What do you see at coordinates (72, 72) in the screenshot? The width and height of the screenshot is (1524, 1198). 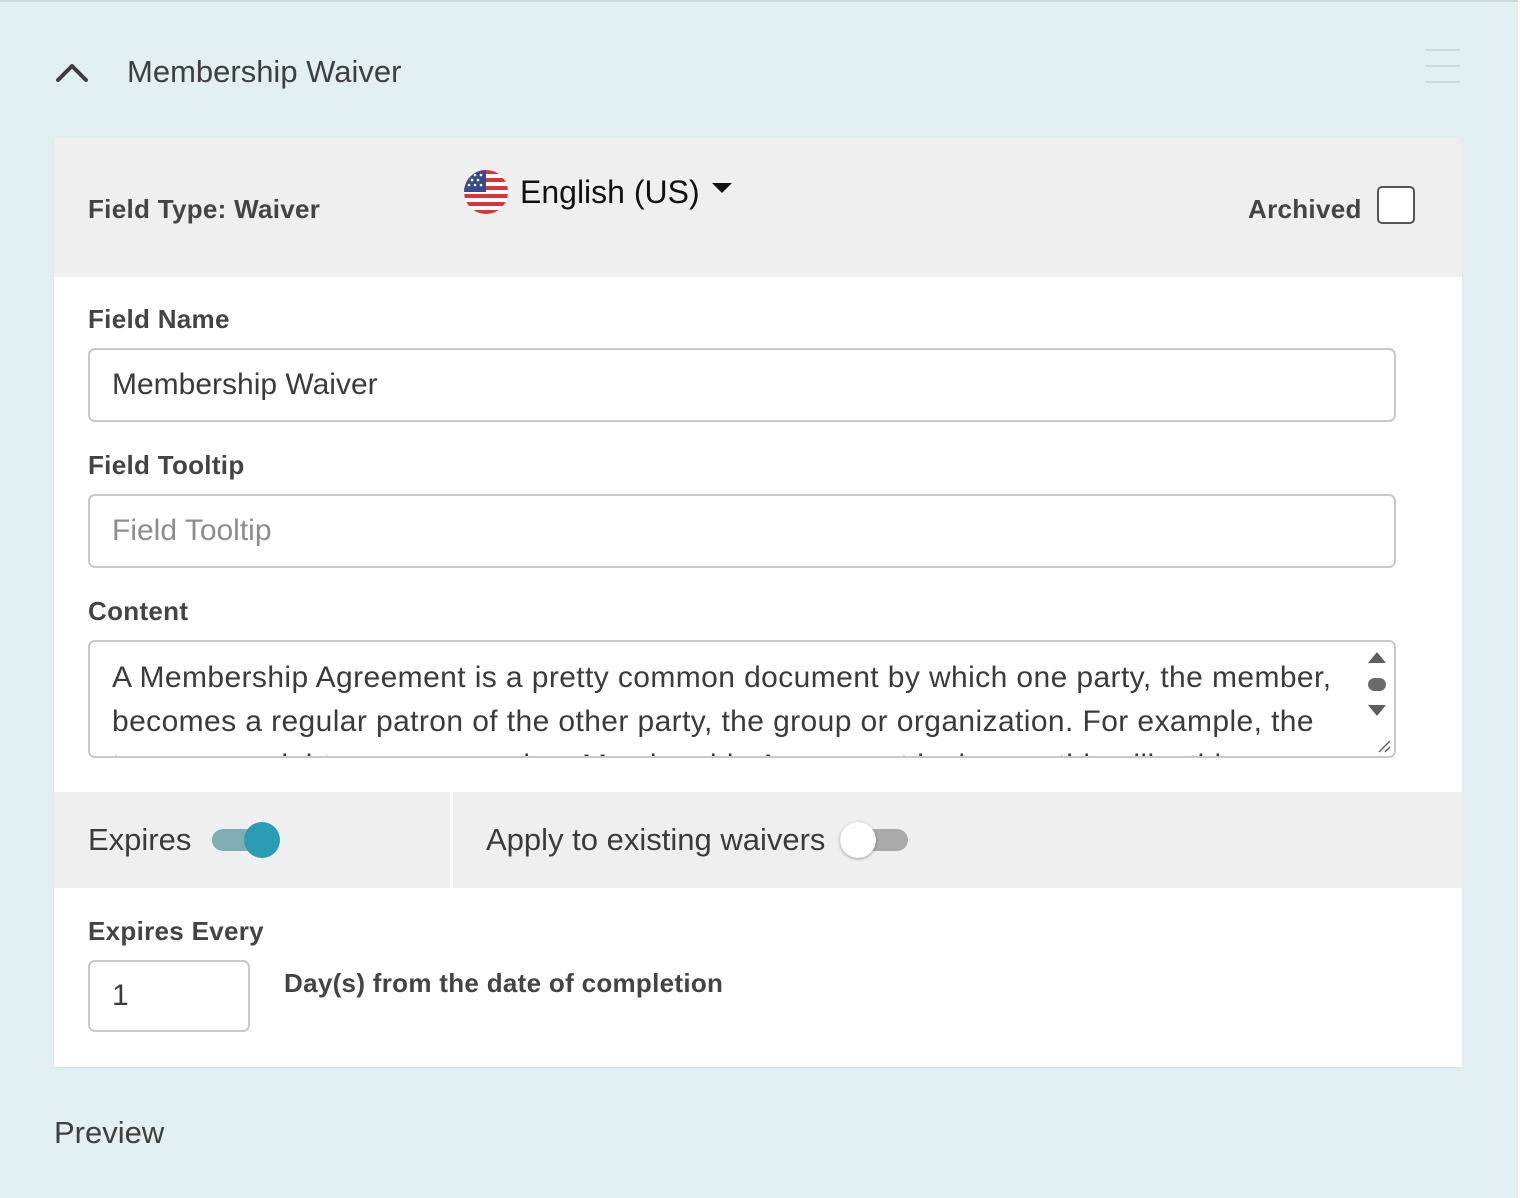 I see `chevron-up-icon` at bounding box center [72, 72].